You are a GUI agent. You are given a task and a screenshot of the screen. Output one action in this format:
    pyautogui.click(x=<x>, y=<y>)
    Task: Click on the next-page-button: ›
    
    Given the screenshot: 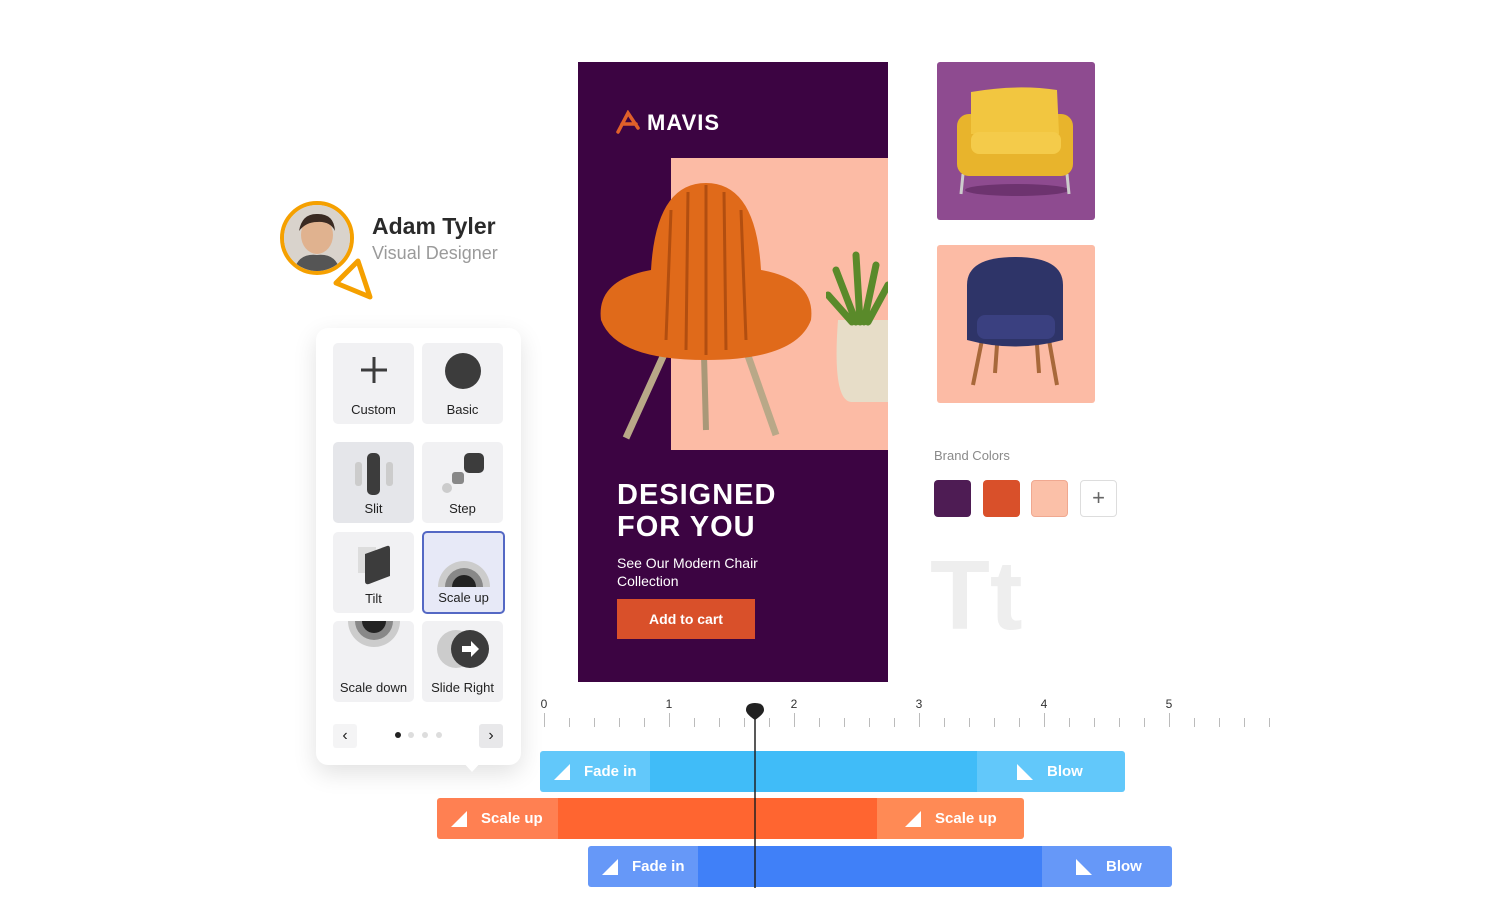 What is the action you would take?
    pyautogui.click(x=491, y=736)
    